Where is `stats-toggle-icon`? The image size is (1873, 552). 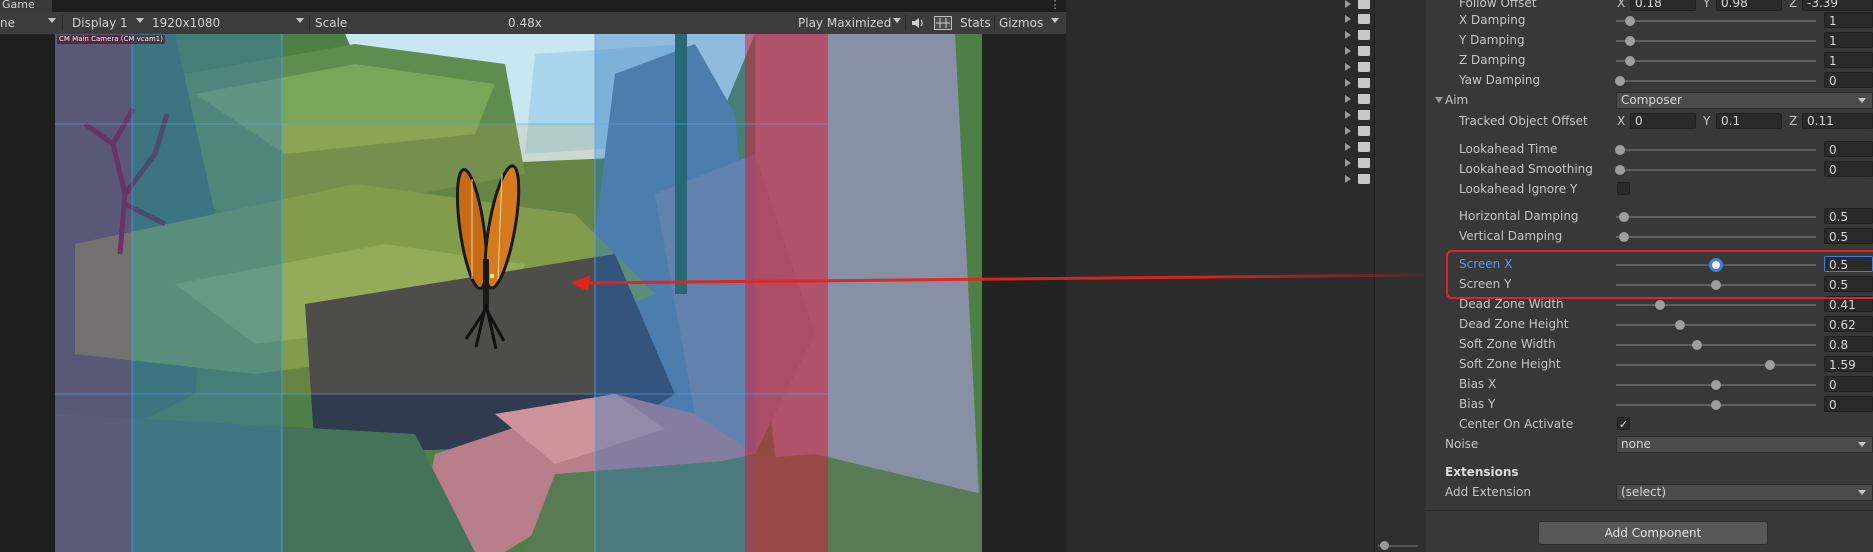
stats-toggle-icon is located at coordinates (943, 23).